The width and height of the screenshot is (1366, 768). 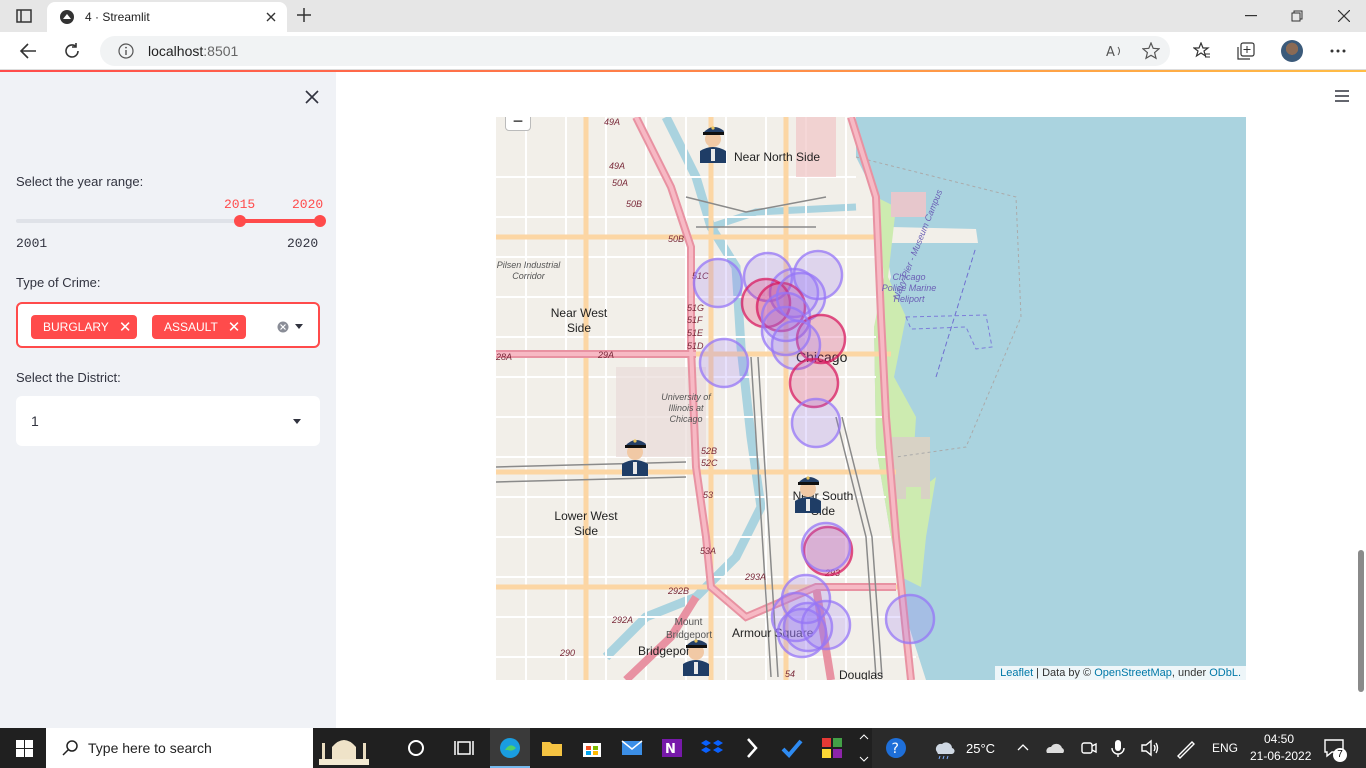 What do you see at coordinates (1251, 16) in the screenshot?
I see `minimize-icon` at bounding box center [1251, 16].